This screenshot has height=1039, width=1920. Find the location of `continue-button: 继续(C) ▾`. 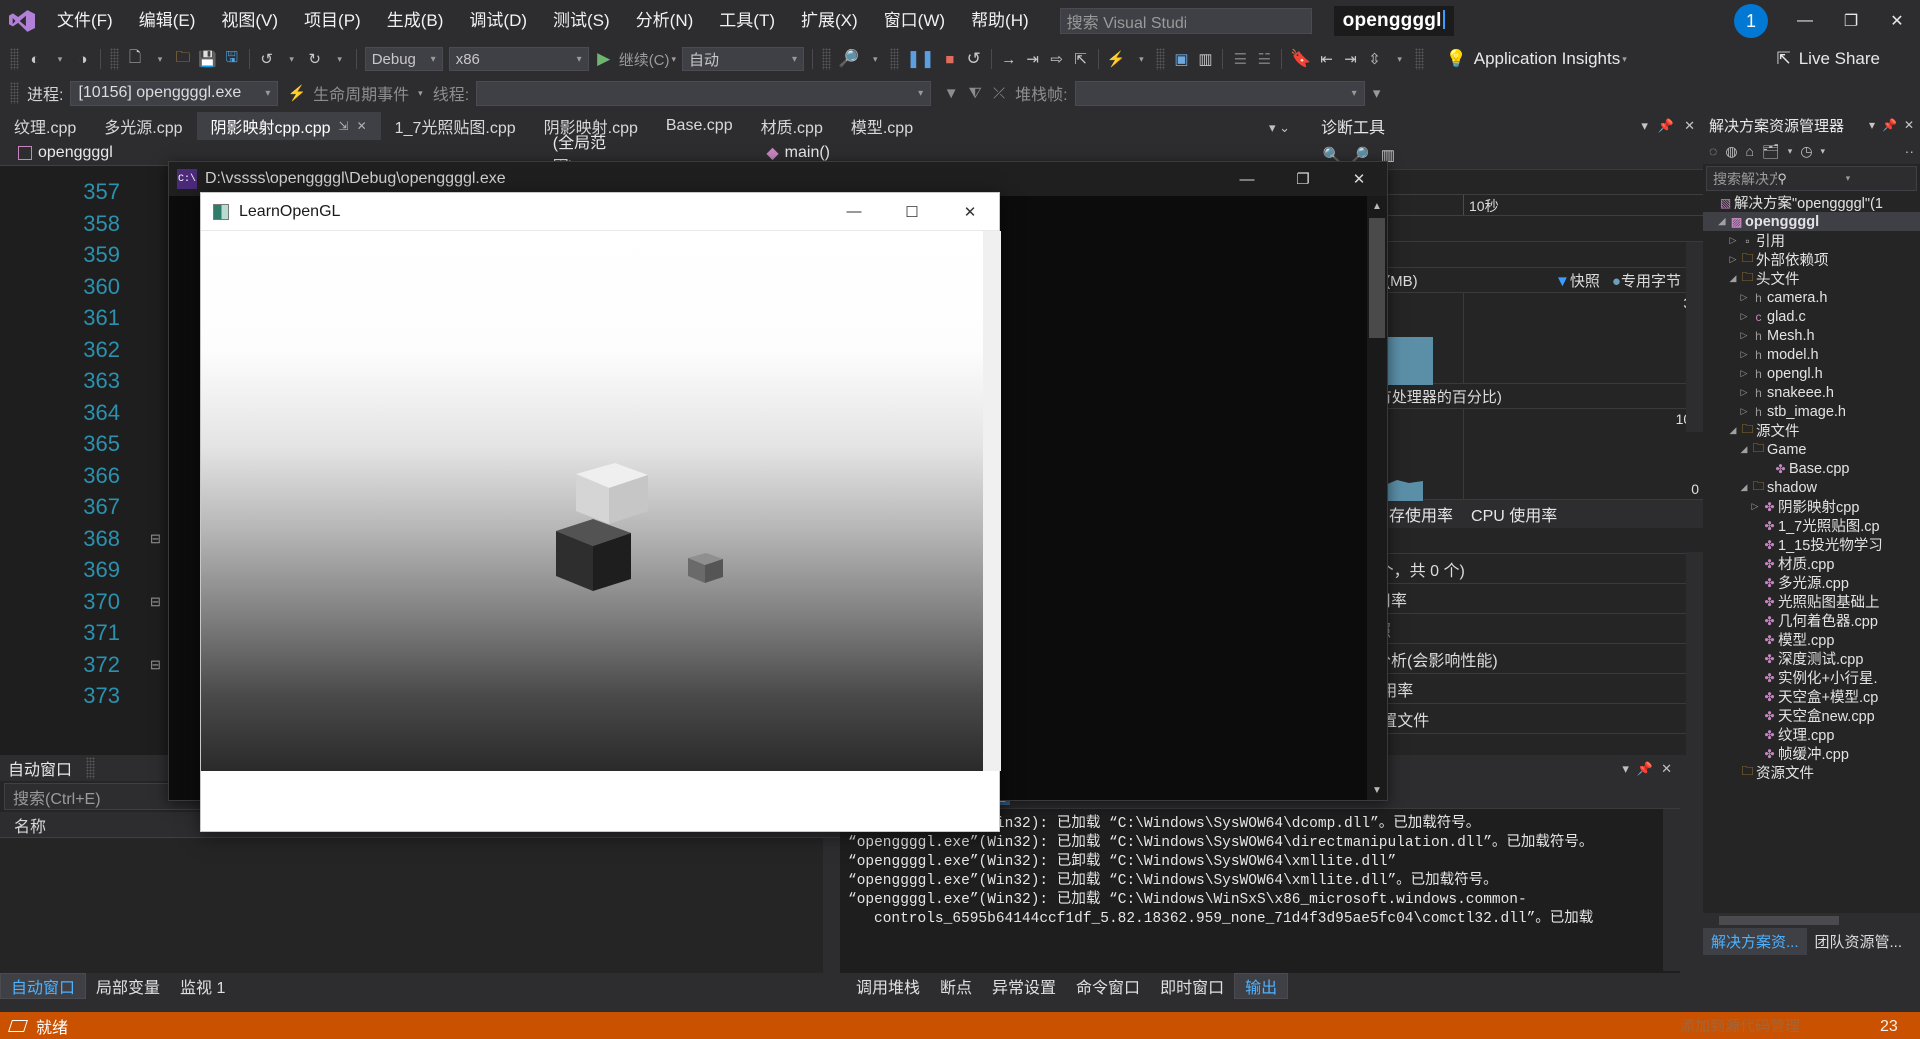

continue-button: 继续(C) ▾ is located at coordinates (647, 59).